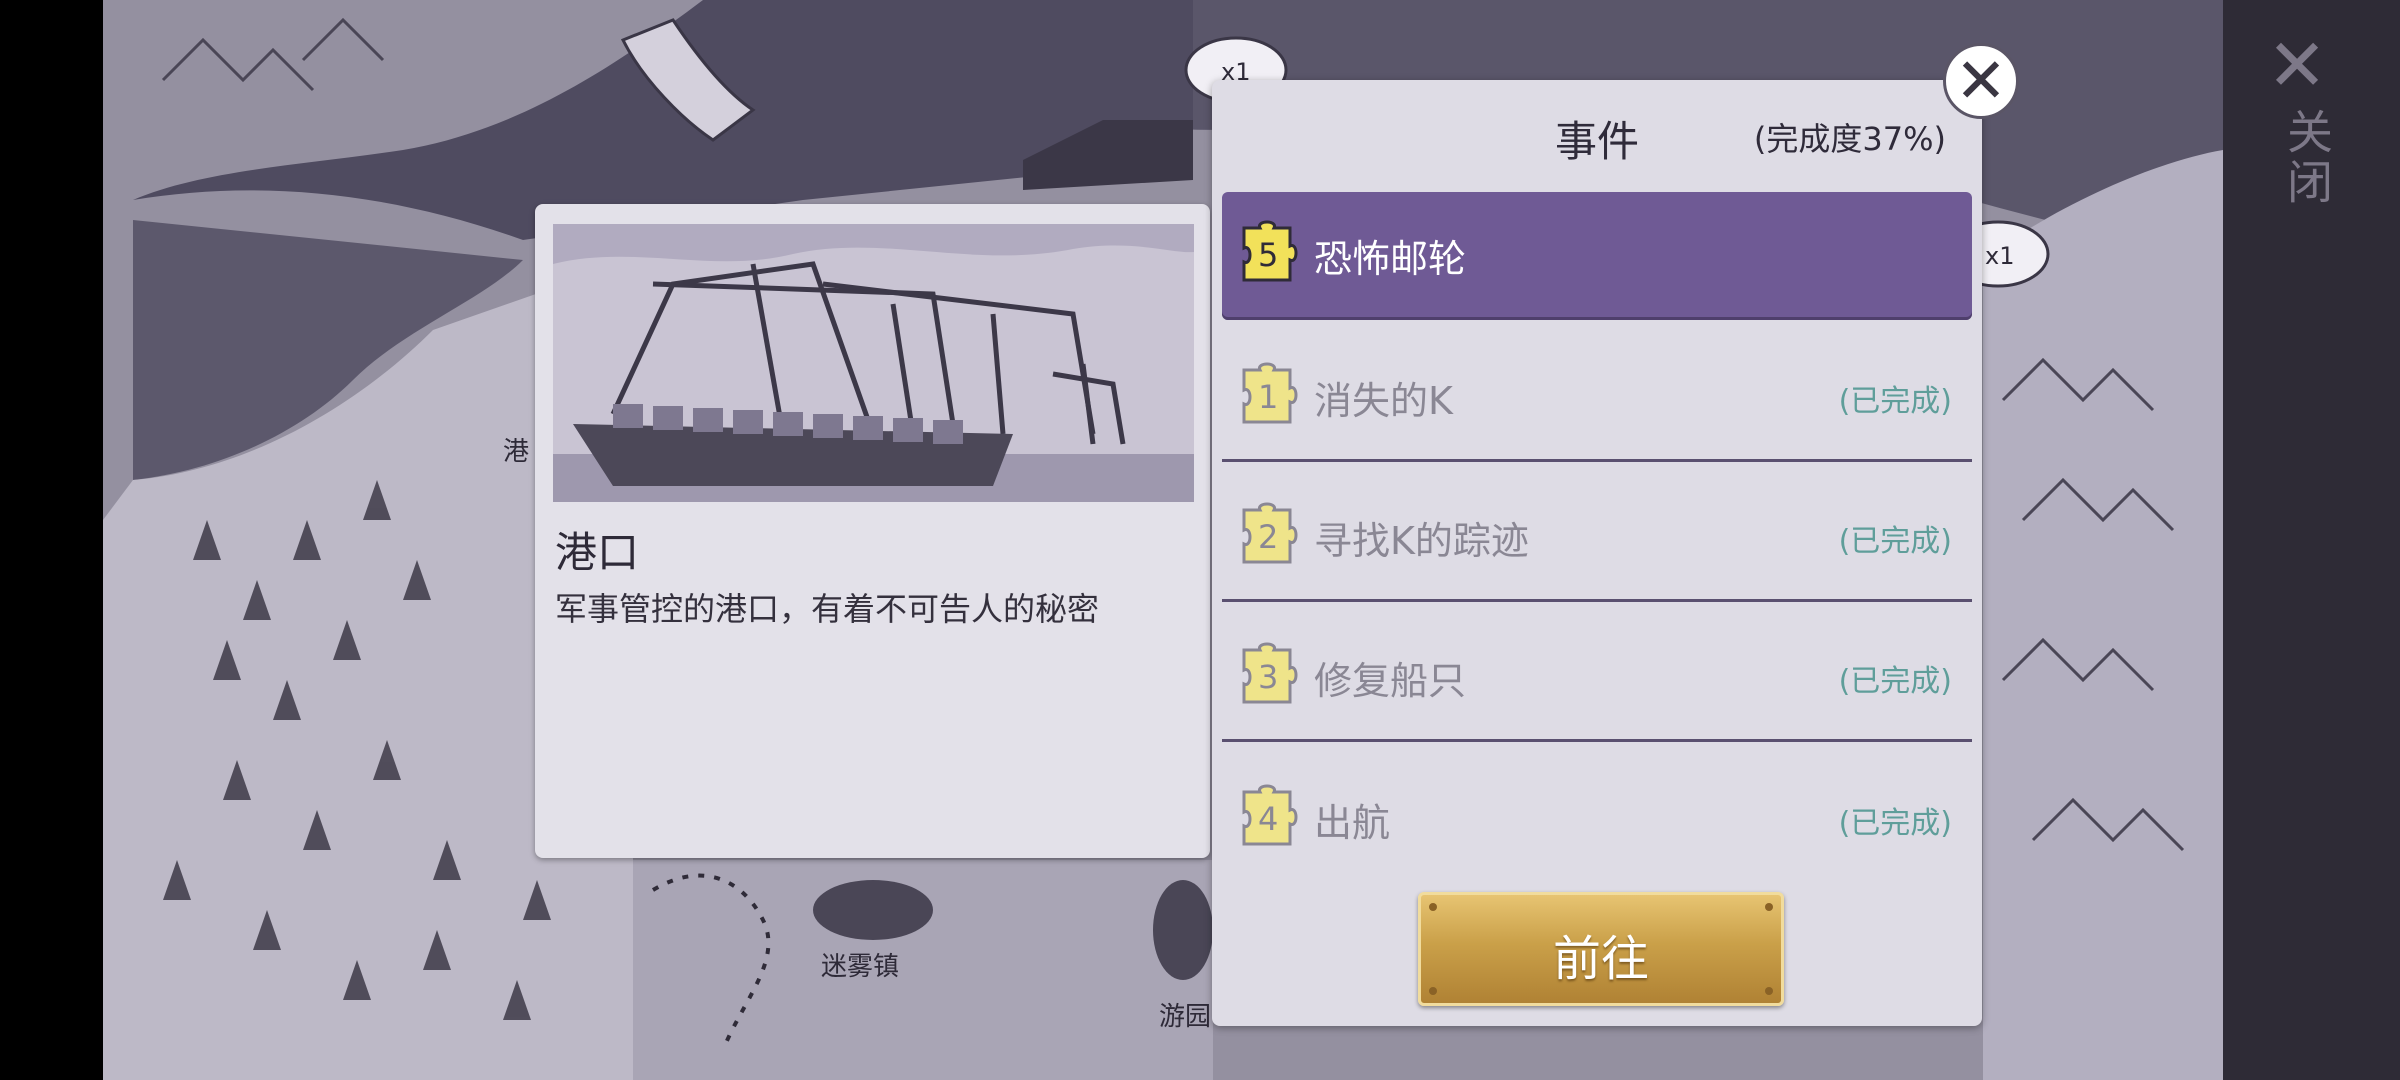  Describe the element at coordinates (1421, 541) in the screenshot. I see `event-label: 寻找K的踪迹` at that location.